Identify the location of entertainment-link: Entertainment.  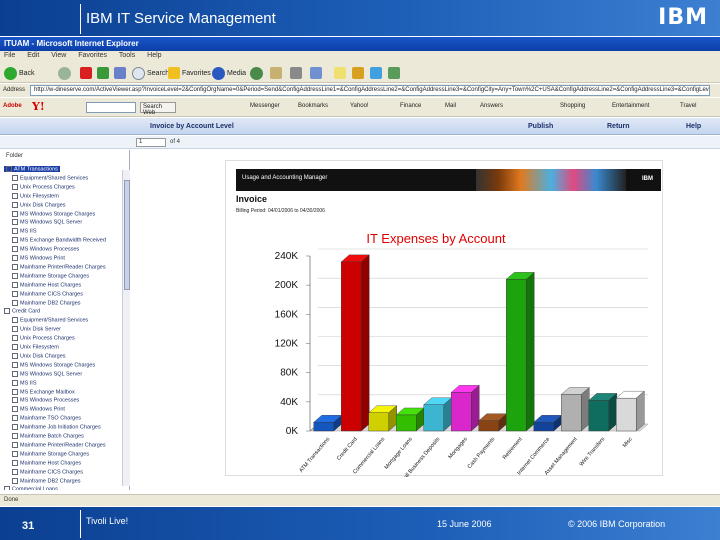
(630, 106).